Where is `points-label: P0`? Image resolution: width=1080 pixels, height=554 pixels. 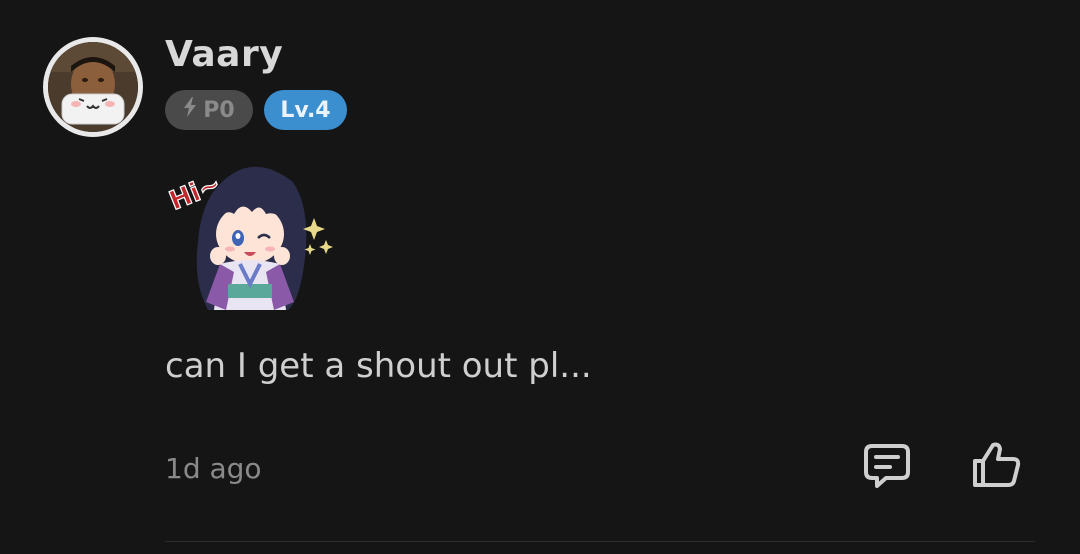 points-label: P0 is located at coordinates (219, 110).